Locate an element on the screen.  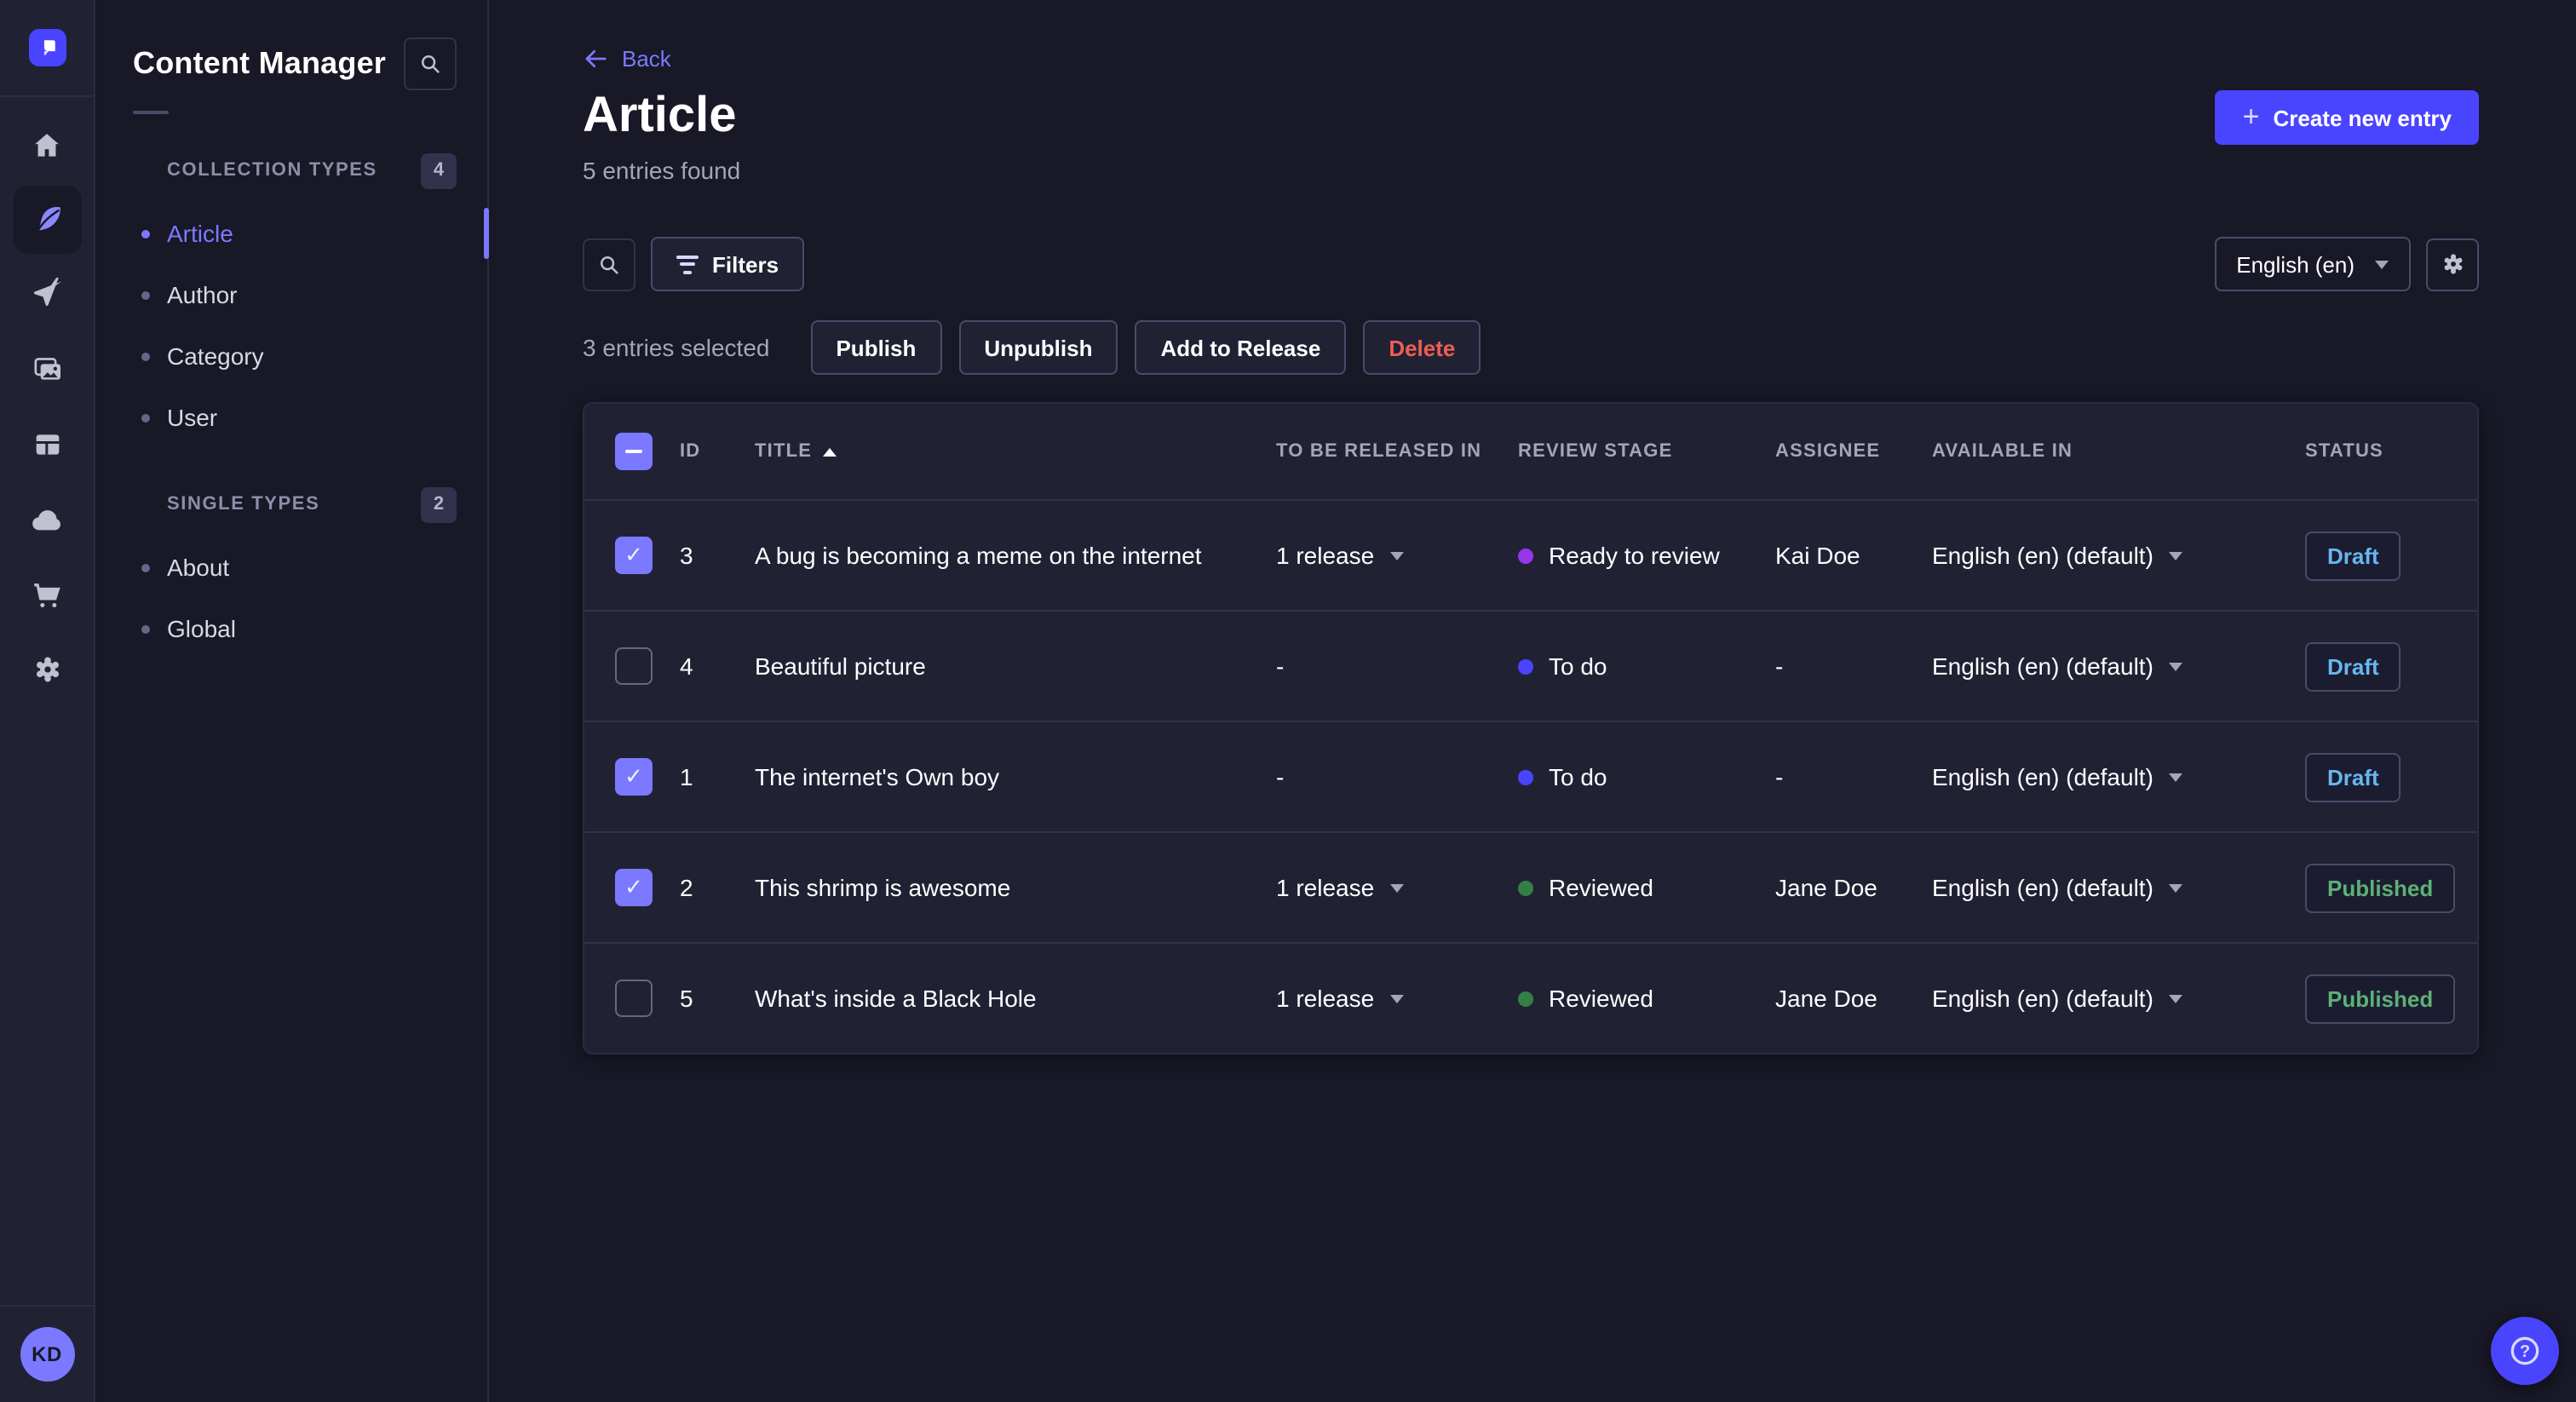
locale-select: English (en) is located at coordinates (2312, 264).